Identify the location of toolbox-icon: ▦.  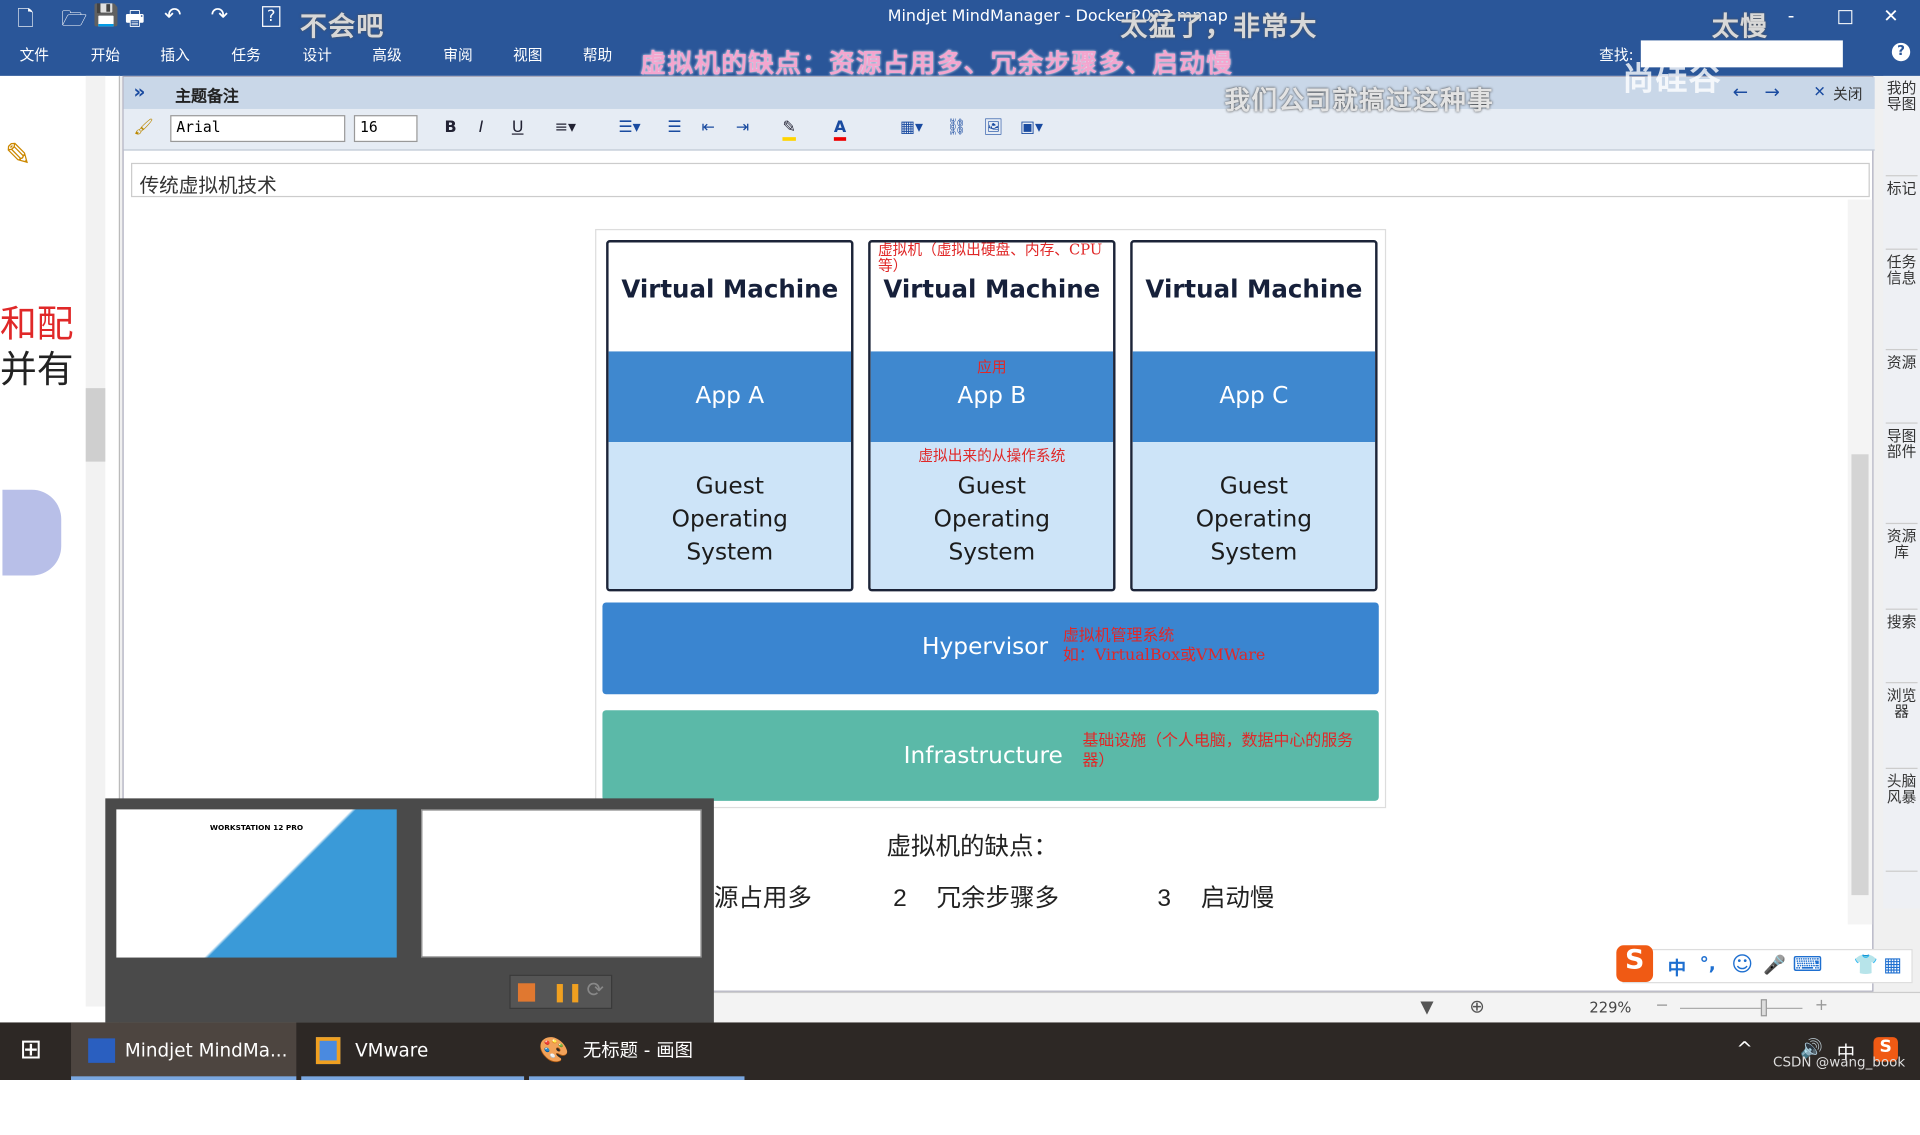
(1892, 964).